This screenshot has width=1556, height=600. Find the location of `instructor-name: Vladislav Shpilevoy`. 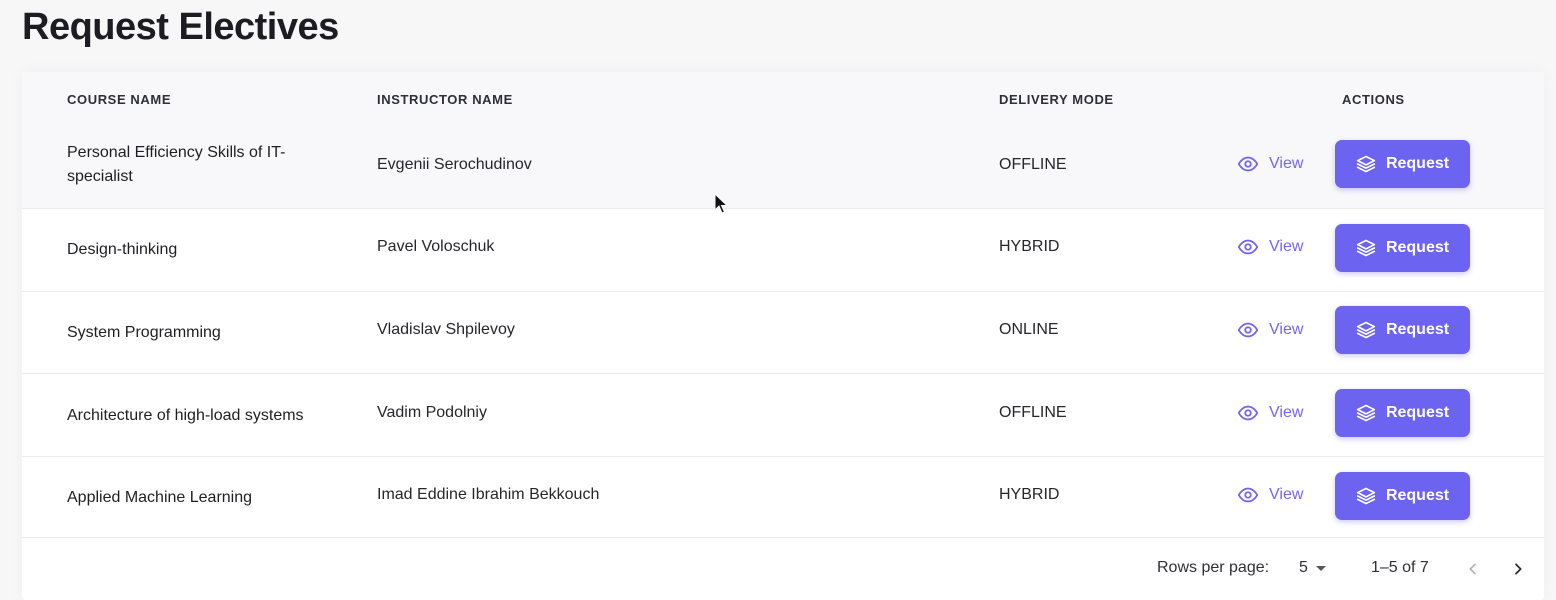

instructor-name: Vladislav Shpilevoy is located at coordinates (446, 329).